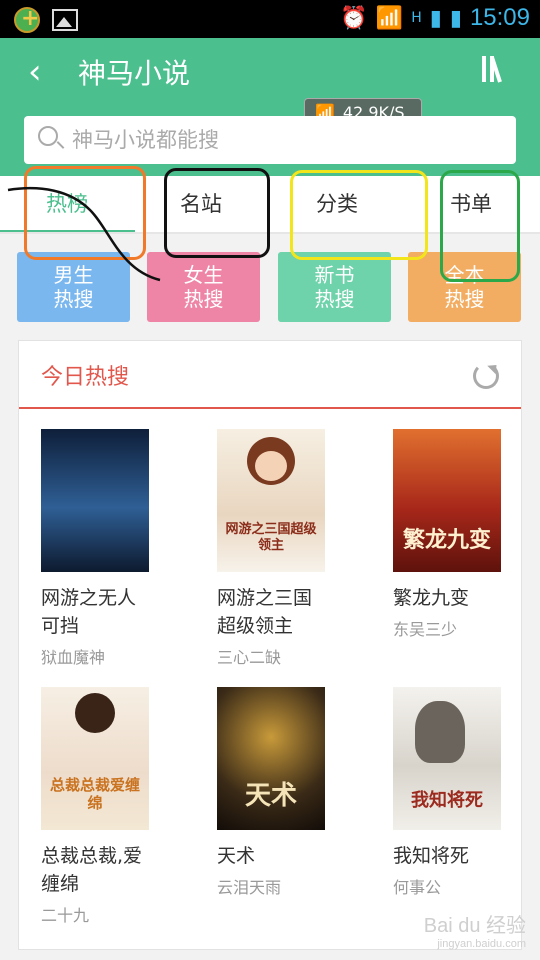 The image size is (540, 960). What do you see at coordinates (449, 856) in the screenshot?
I see `book-title: 我知将死` at bounding box center [449, 856].